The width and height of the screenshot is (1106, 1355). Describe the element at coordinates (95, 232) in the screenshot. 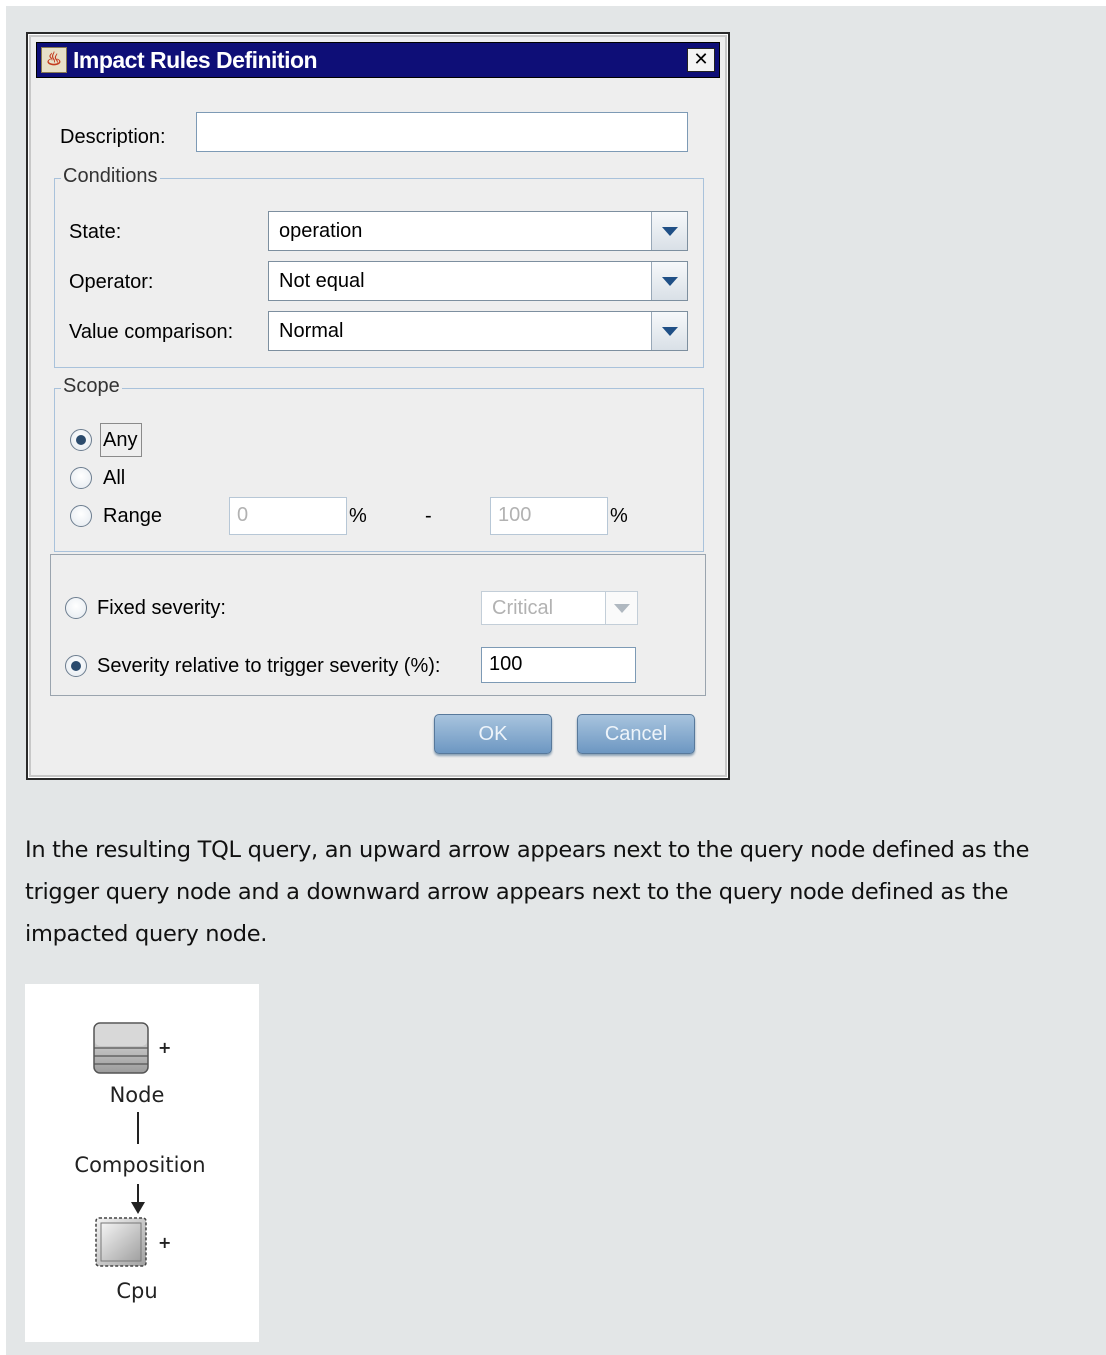

I see `state-label: State:` at that location.